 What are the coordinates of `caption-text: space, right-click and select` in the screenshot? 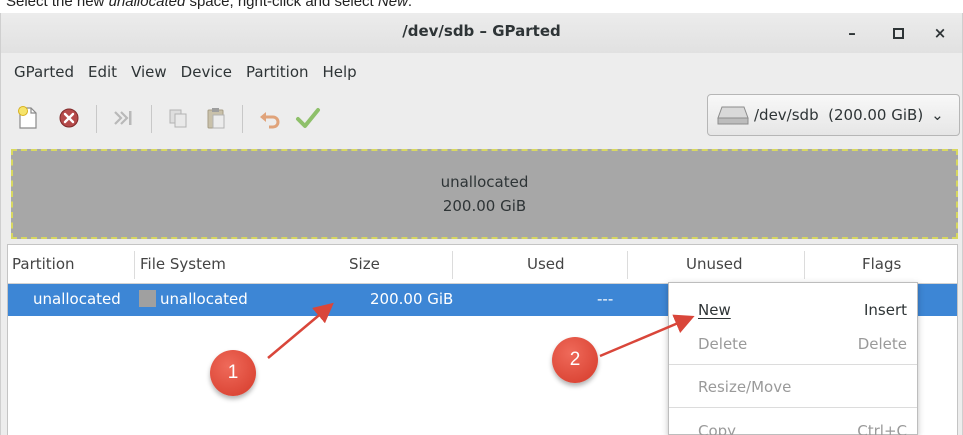 It's located at (281, 5).